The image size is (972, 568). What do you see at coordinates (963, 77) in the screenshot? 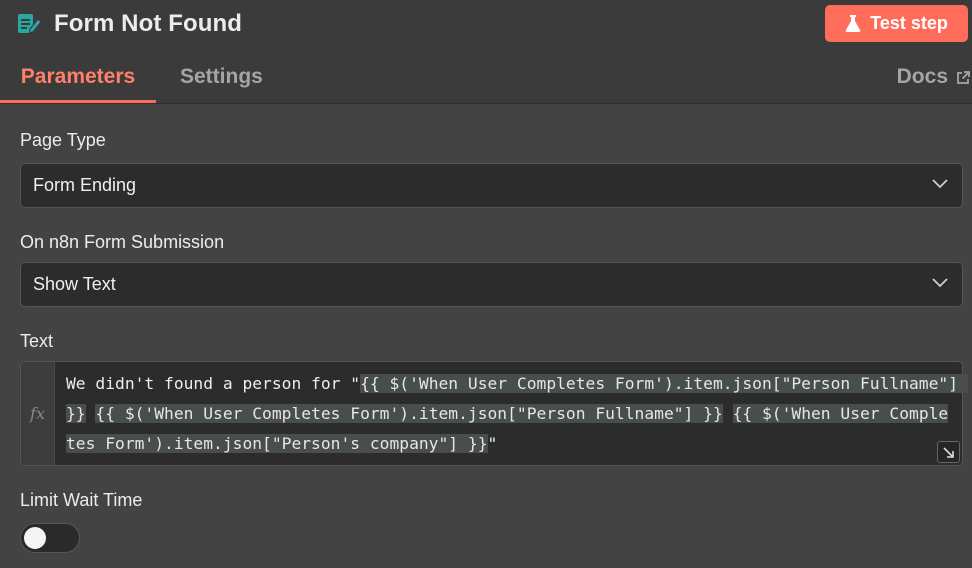
I see `external-link-icon` at bounding box center [963, 77].